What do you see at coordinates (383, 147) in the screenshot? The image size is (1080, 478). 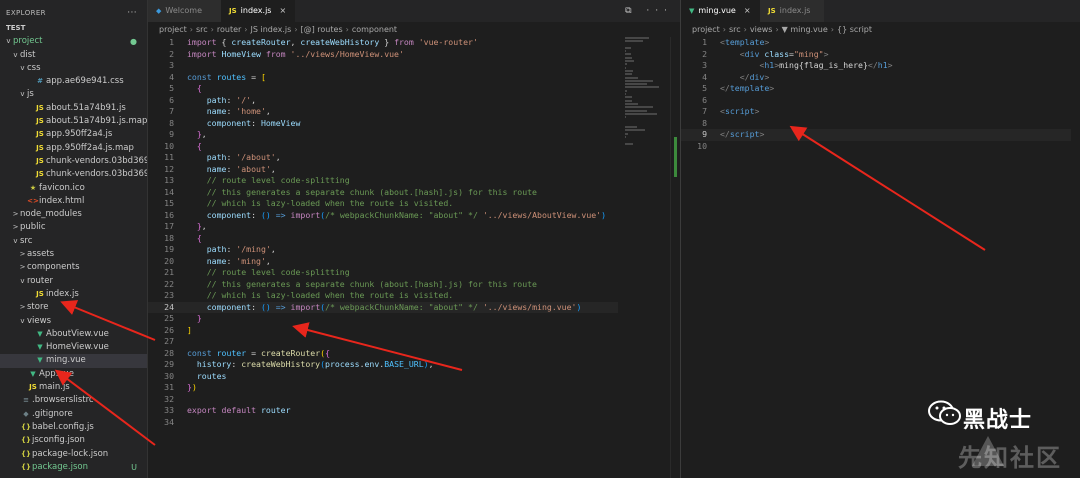 I see `code-line: 10 {` at bounding box center [383, 147].